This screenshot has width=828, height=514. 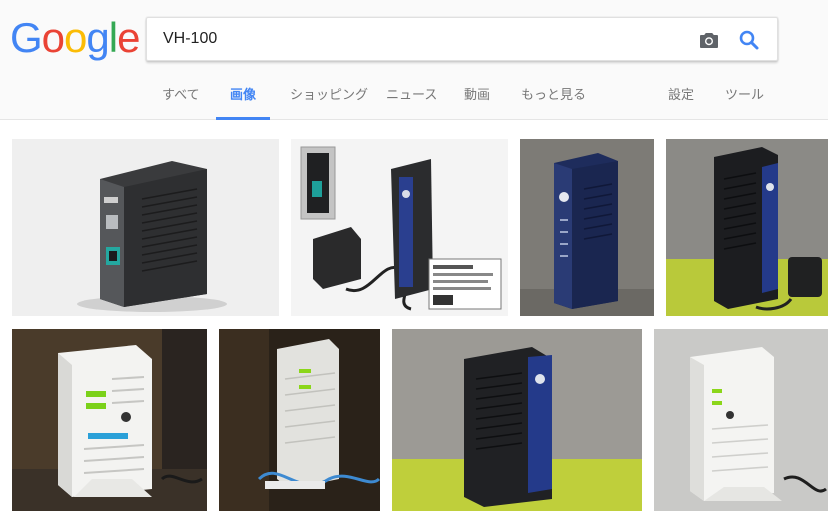 I want to click on tab-images-label: 画像, so click(x=243, y=95).